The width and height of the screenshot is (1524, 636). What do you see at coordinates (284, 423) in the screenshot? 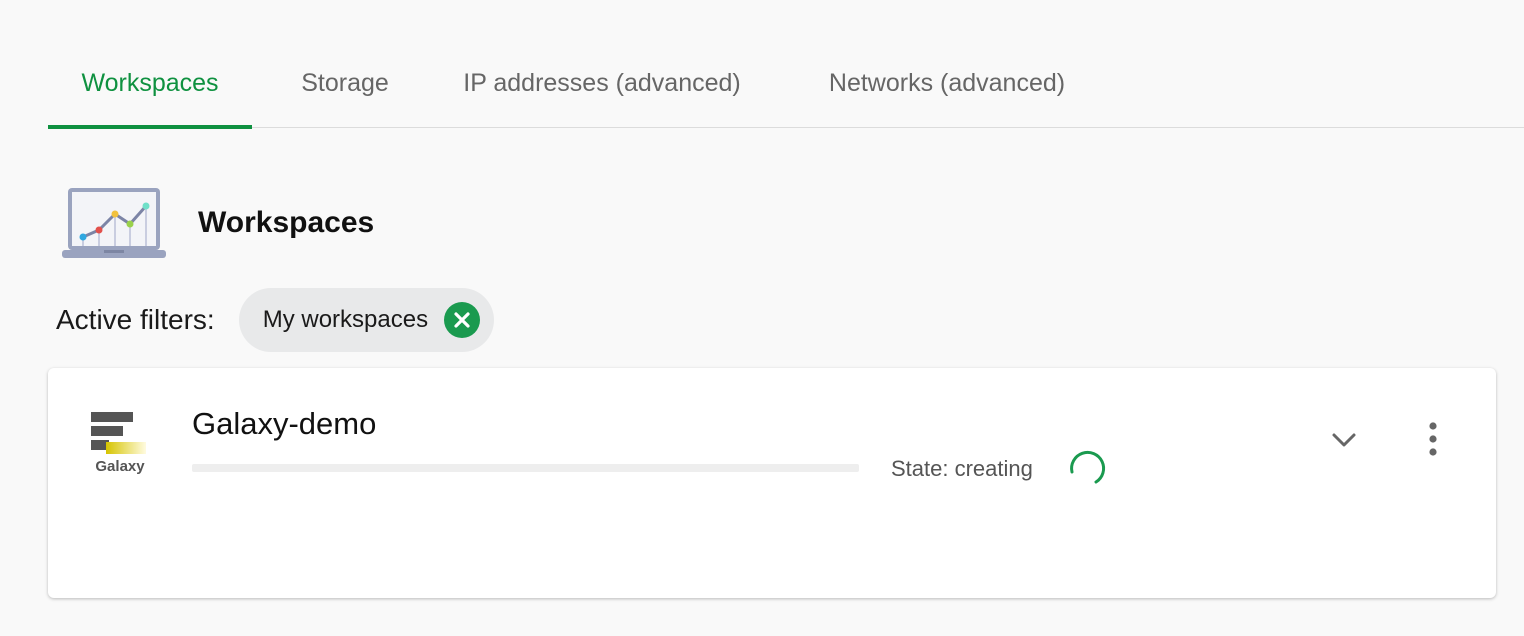
I see `workspace-name: Galaxy-demo` at bounding box center [284, 423].